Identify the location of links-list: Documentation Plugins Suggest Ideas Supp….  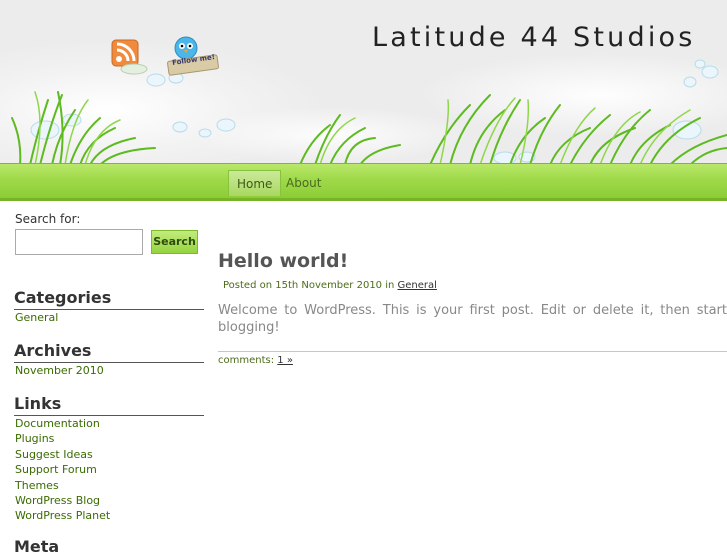
(62, 470).